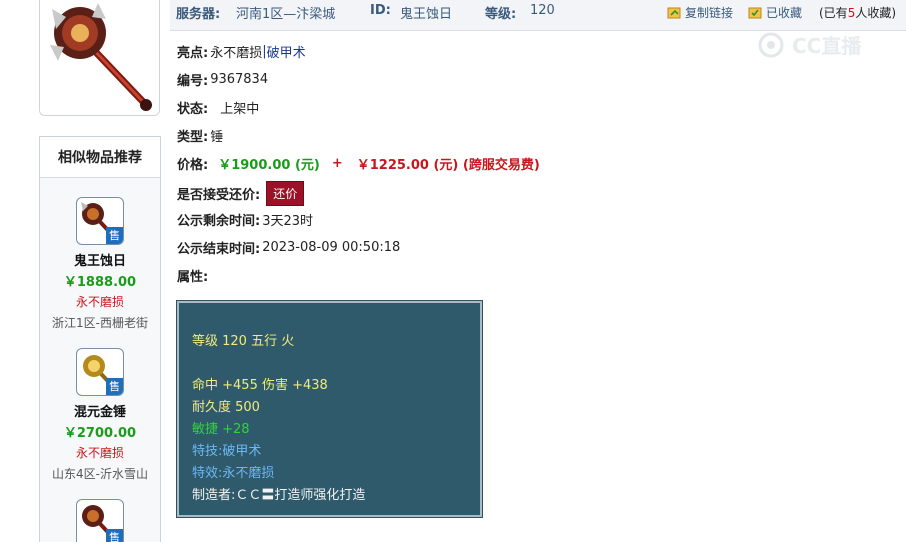 Image resolution: width=906 pixels, height=542 pixels. What do you see at coordinates (243, 341) in the screenshot?
I see `attr-line: 等级 120 五行 火` at bounding box center [243, 341].